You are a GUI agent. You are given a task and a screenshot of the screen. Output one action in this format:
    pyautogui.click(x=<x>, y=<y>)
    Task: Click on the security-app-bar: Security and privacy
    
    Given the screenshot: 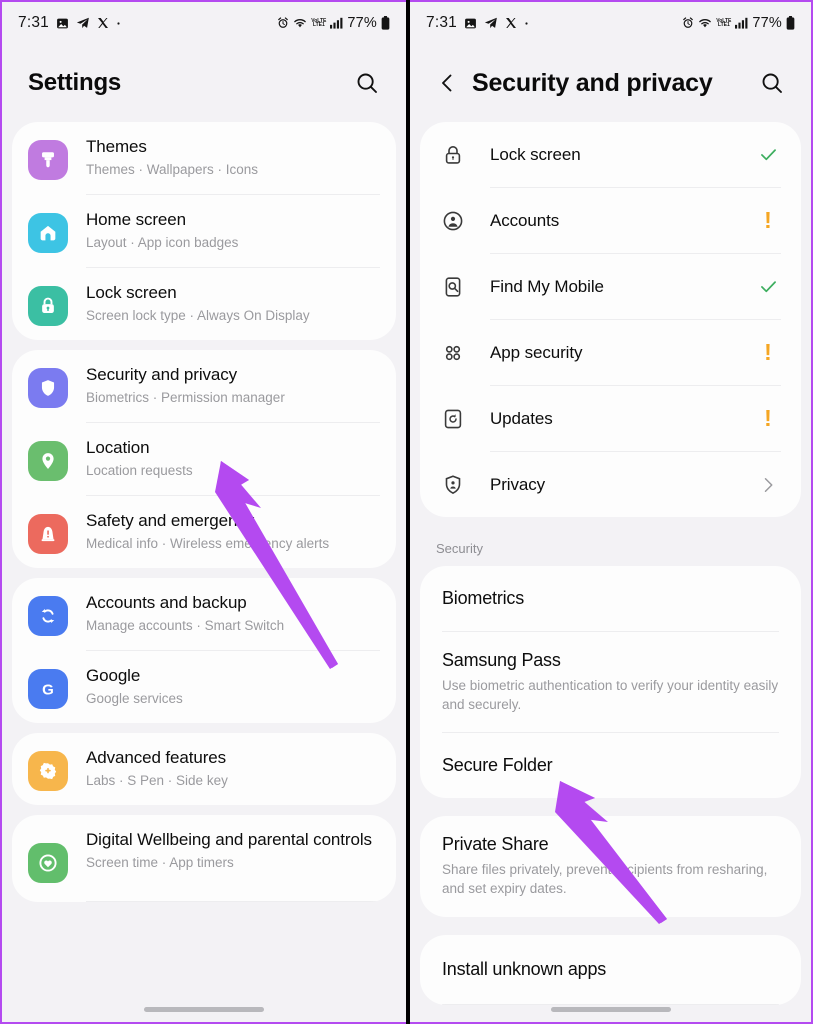 What is the action you would take?
    pyautogui.click(x=610, y=83)
    